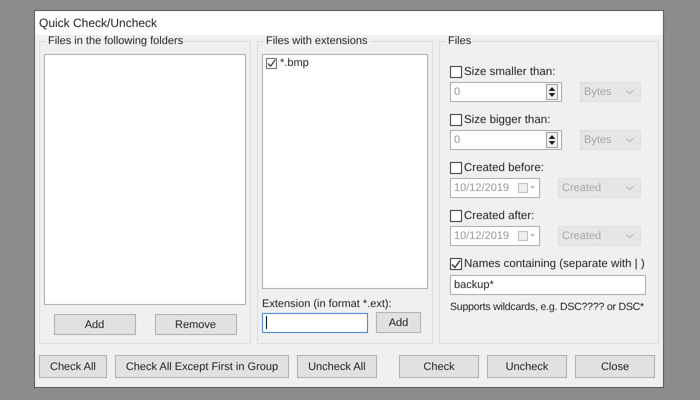 The height and width of the screenshot is (400, 700). I want to click on checkbox-label: Names containing (separate with | ), so click(554, 264).